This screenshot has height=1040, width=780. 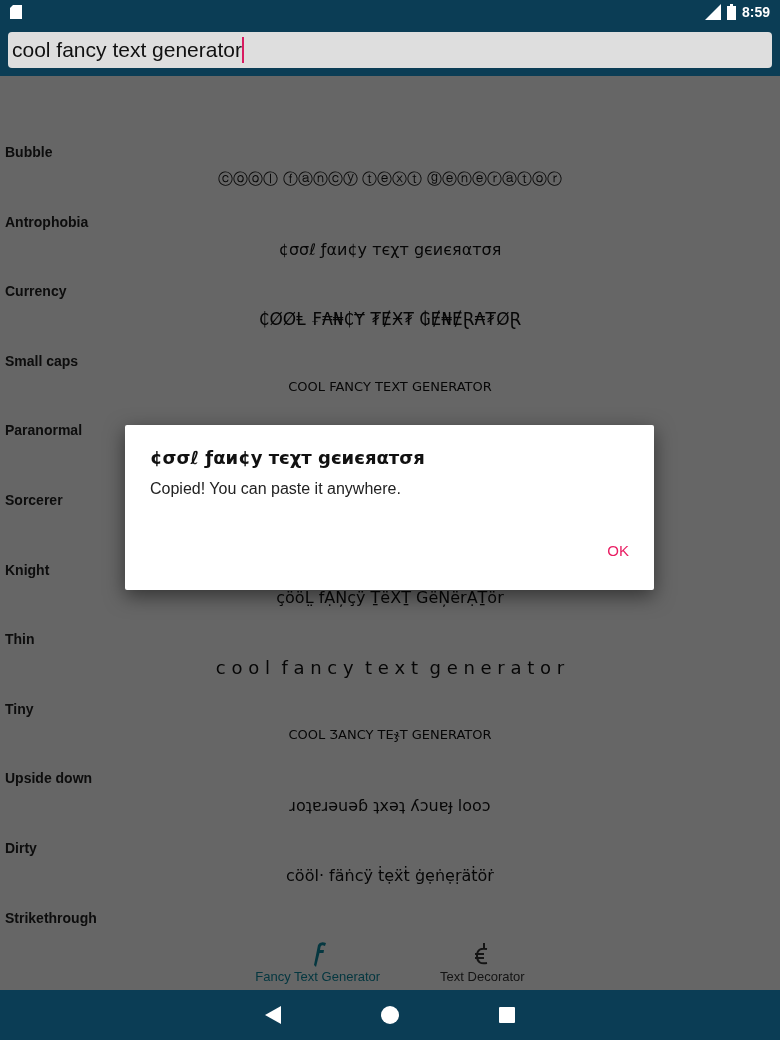 What do you see at coordinates (47, 221) in the screenshot?
I see `style-name: Antrophobia` at bounding box center [47, 221].